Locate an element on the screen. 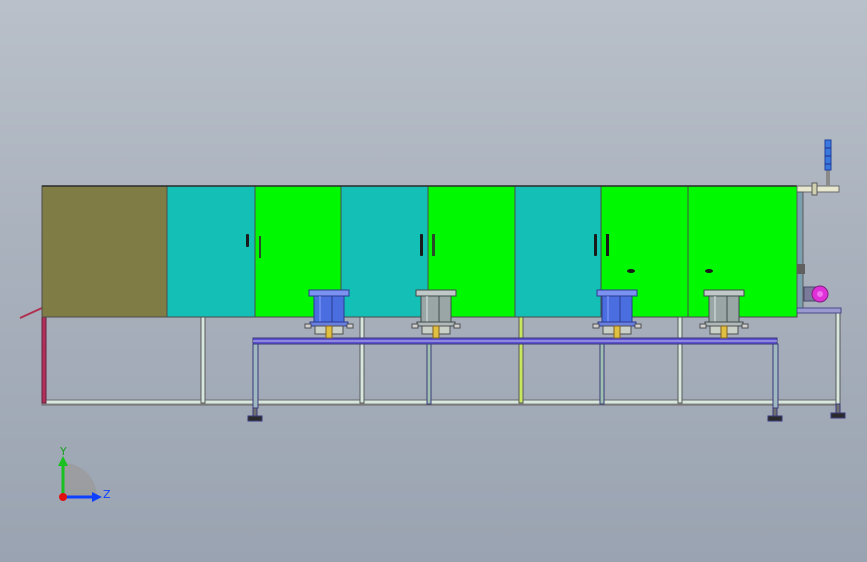 Image resolution: width=867 pixels, height=562 pixels. exit-module is located at coordinates (819, 226).